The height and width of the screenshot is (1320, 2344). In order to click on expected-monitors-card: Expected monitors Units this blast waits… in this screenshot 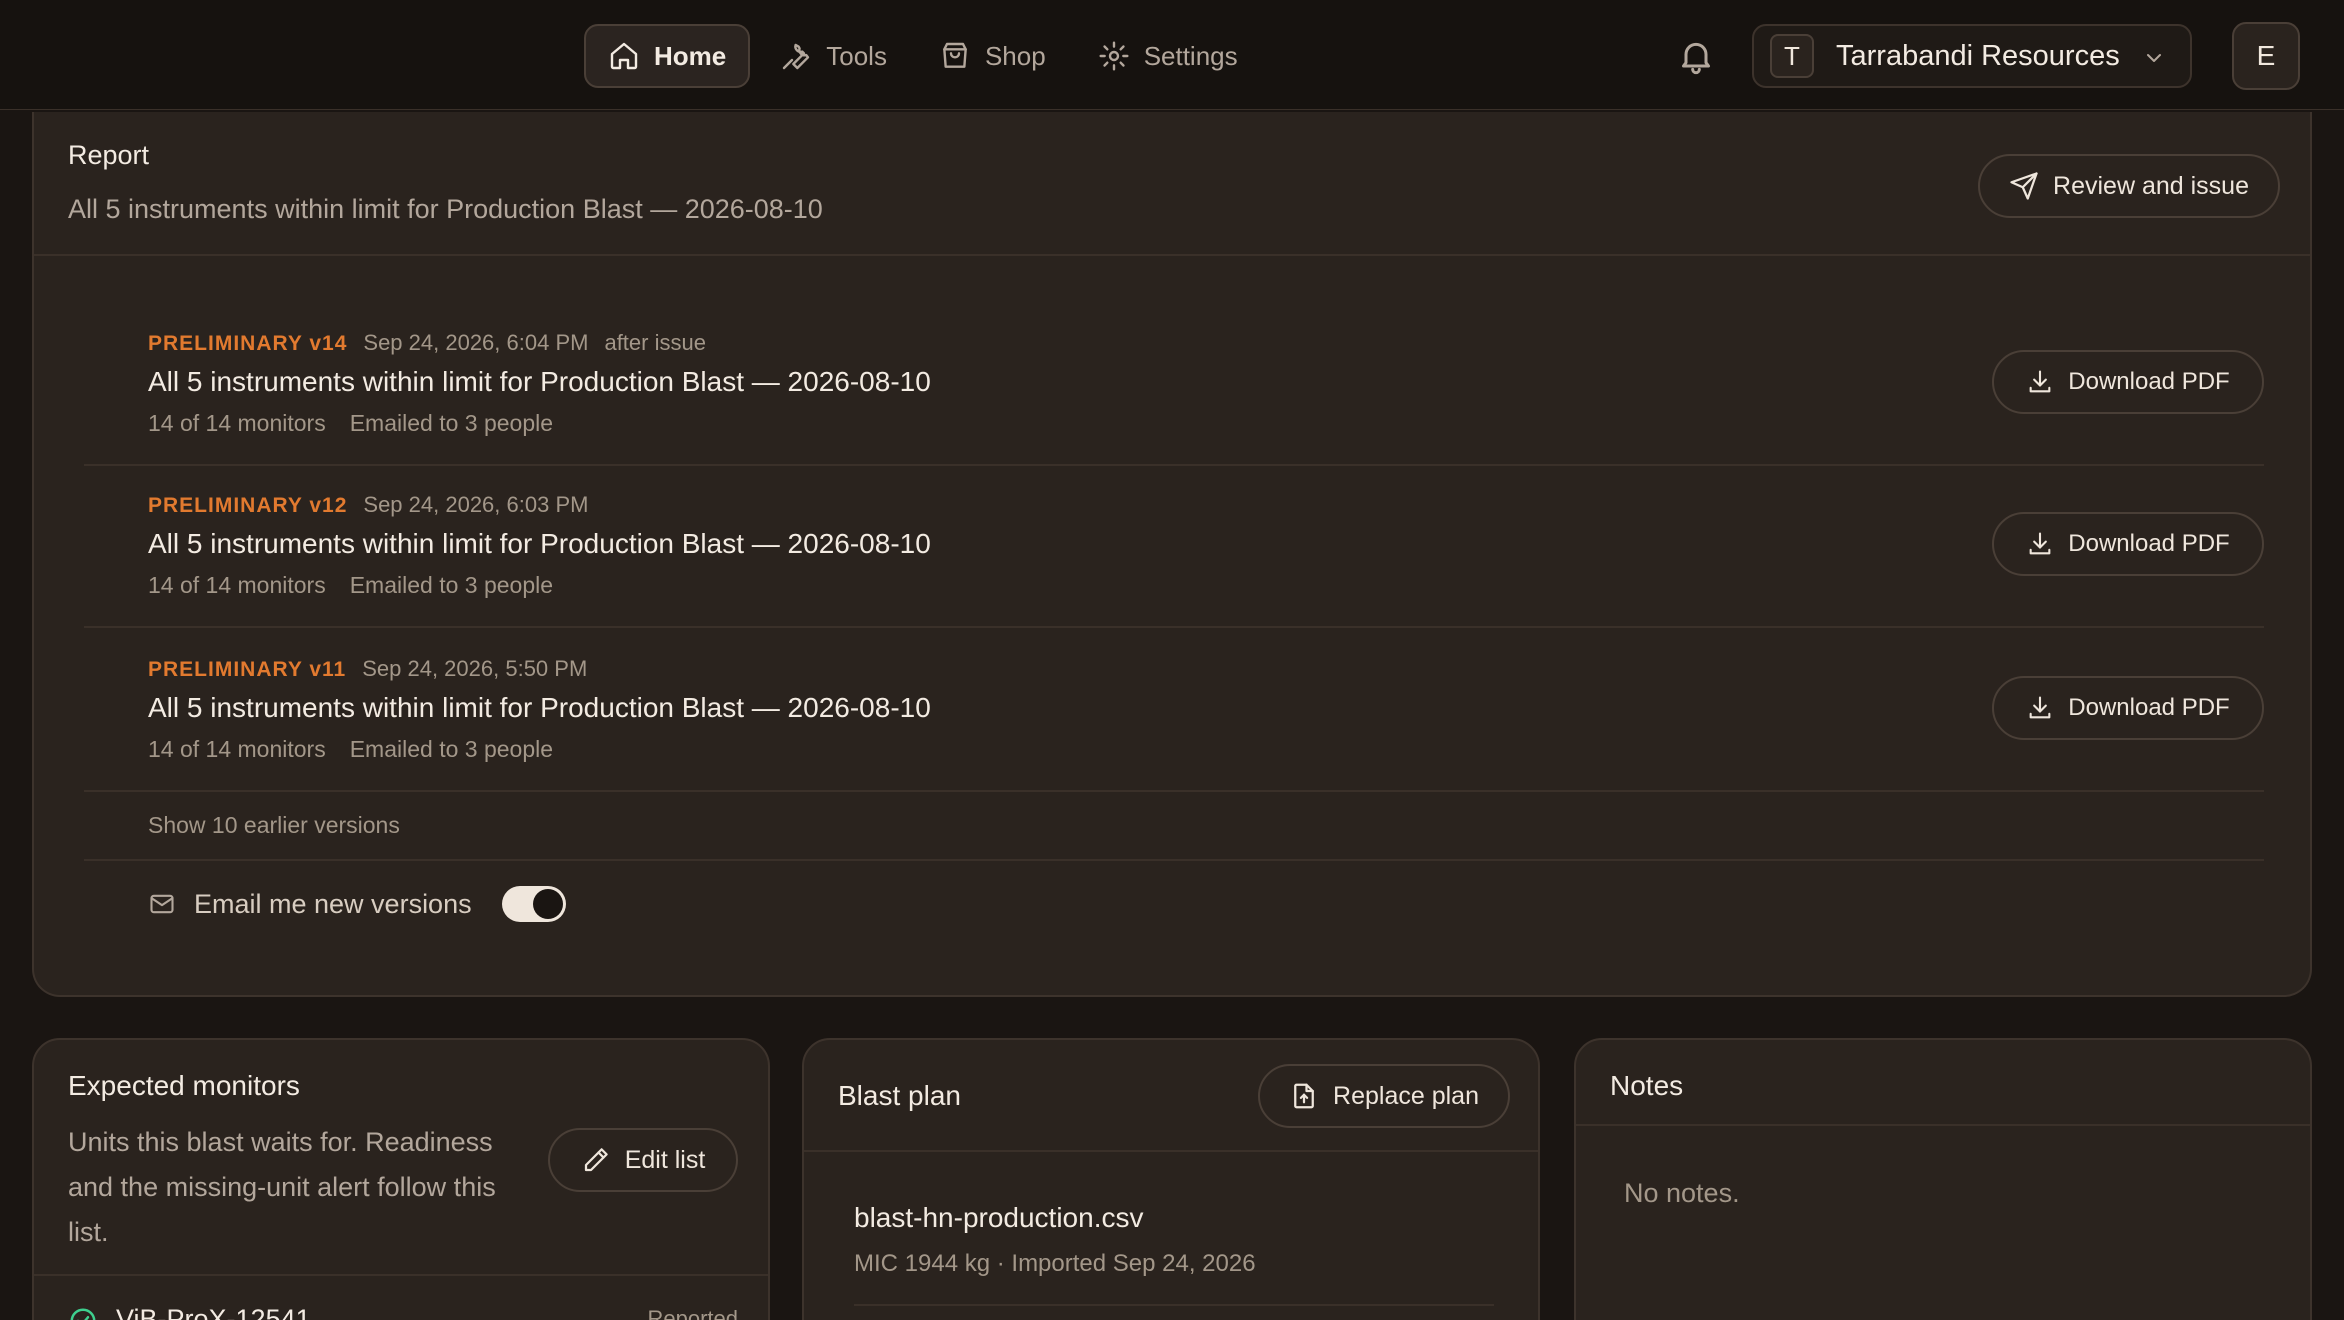, I will do `click(401, 1179)`.